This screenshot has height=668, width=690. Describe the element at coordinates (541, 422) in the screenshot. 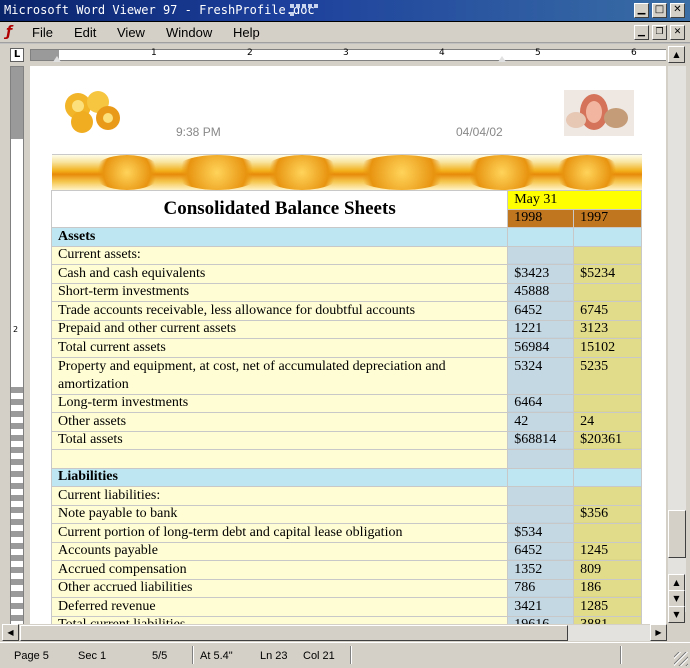

I see `value-1998: 42` at that location.